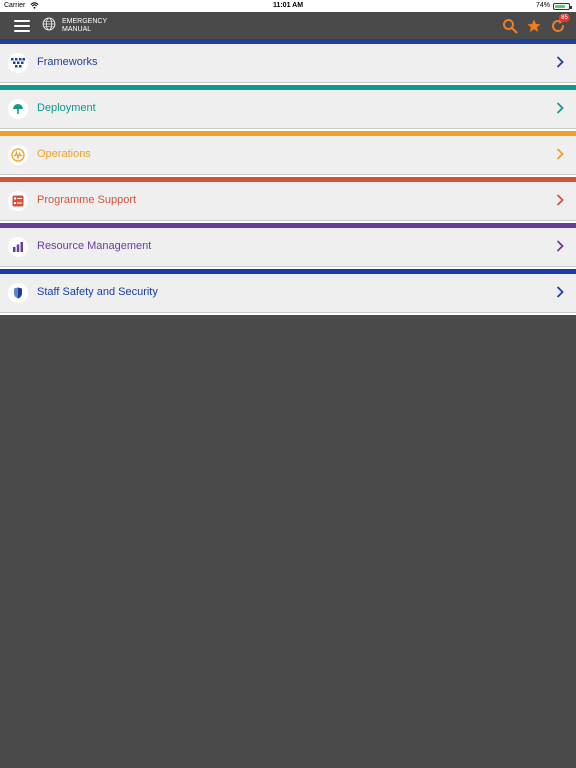  Describe the element at coordinates (77, 29) in the screenshot. I see `app-title-line2: MANUAL` at that location.